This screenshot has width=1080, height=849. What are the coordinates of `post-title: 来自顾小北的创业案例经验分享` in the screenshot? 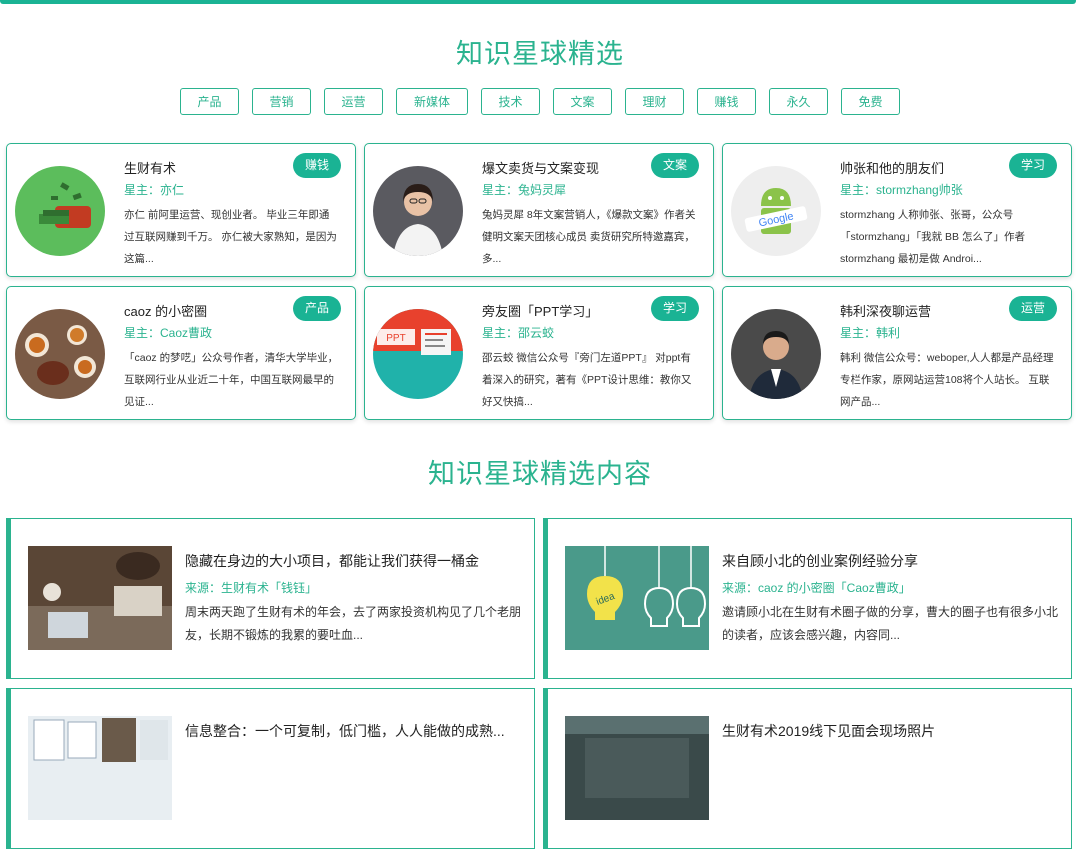 It's located at (820, 561).